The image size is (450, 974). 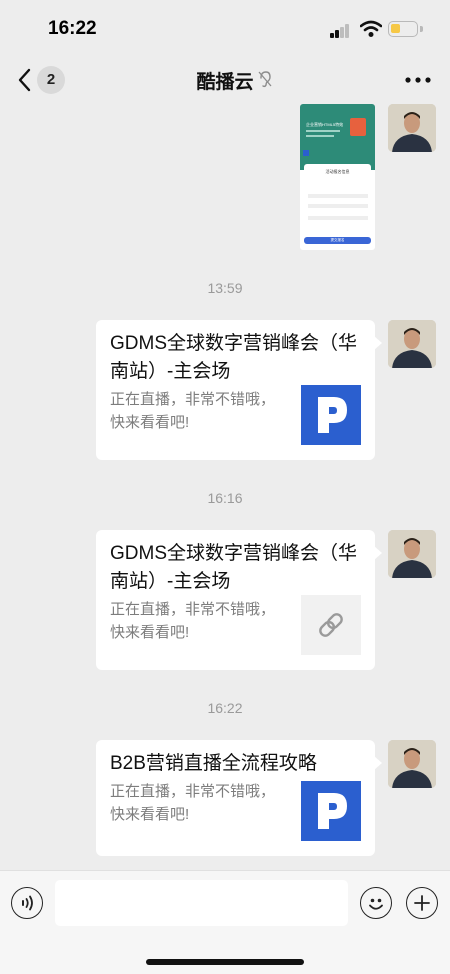 What do you see at coordinates (72, 28) in the screenshot?
I see `status-time: 16:22` at bounding box center [72, 28].